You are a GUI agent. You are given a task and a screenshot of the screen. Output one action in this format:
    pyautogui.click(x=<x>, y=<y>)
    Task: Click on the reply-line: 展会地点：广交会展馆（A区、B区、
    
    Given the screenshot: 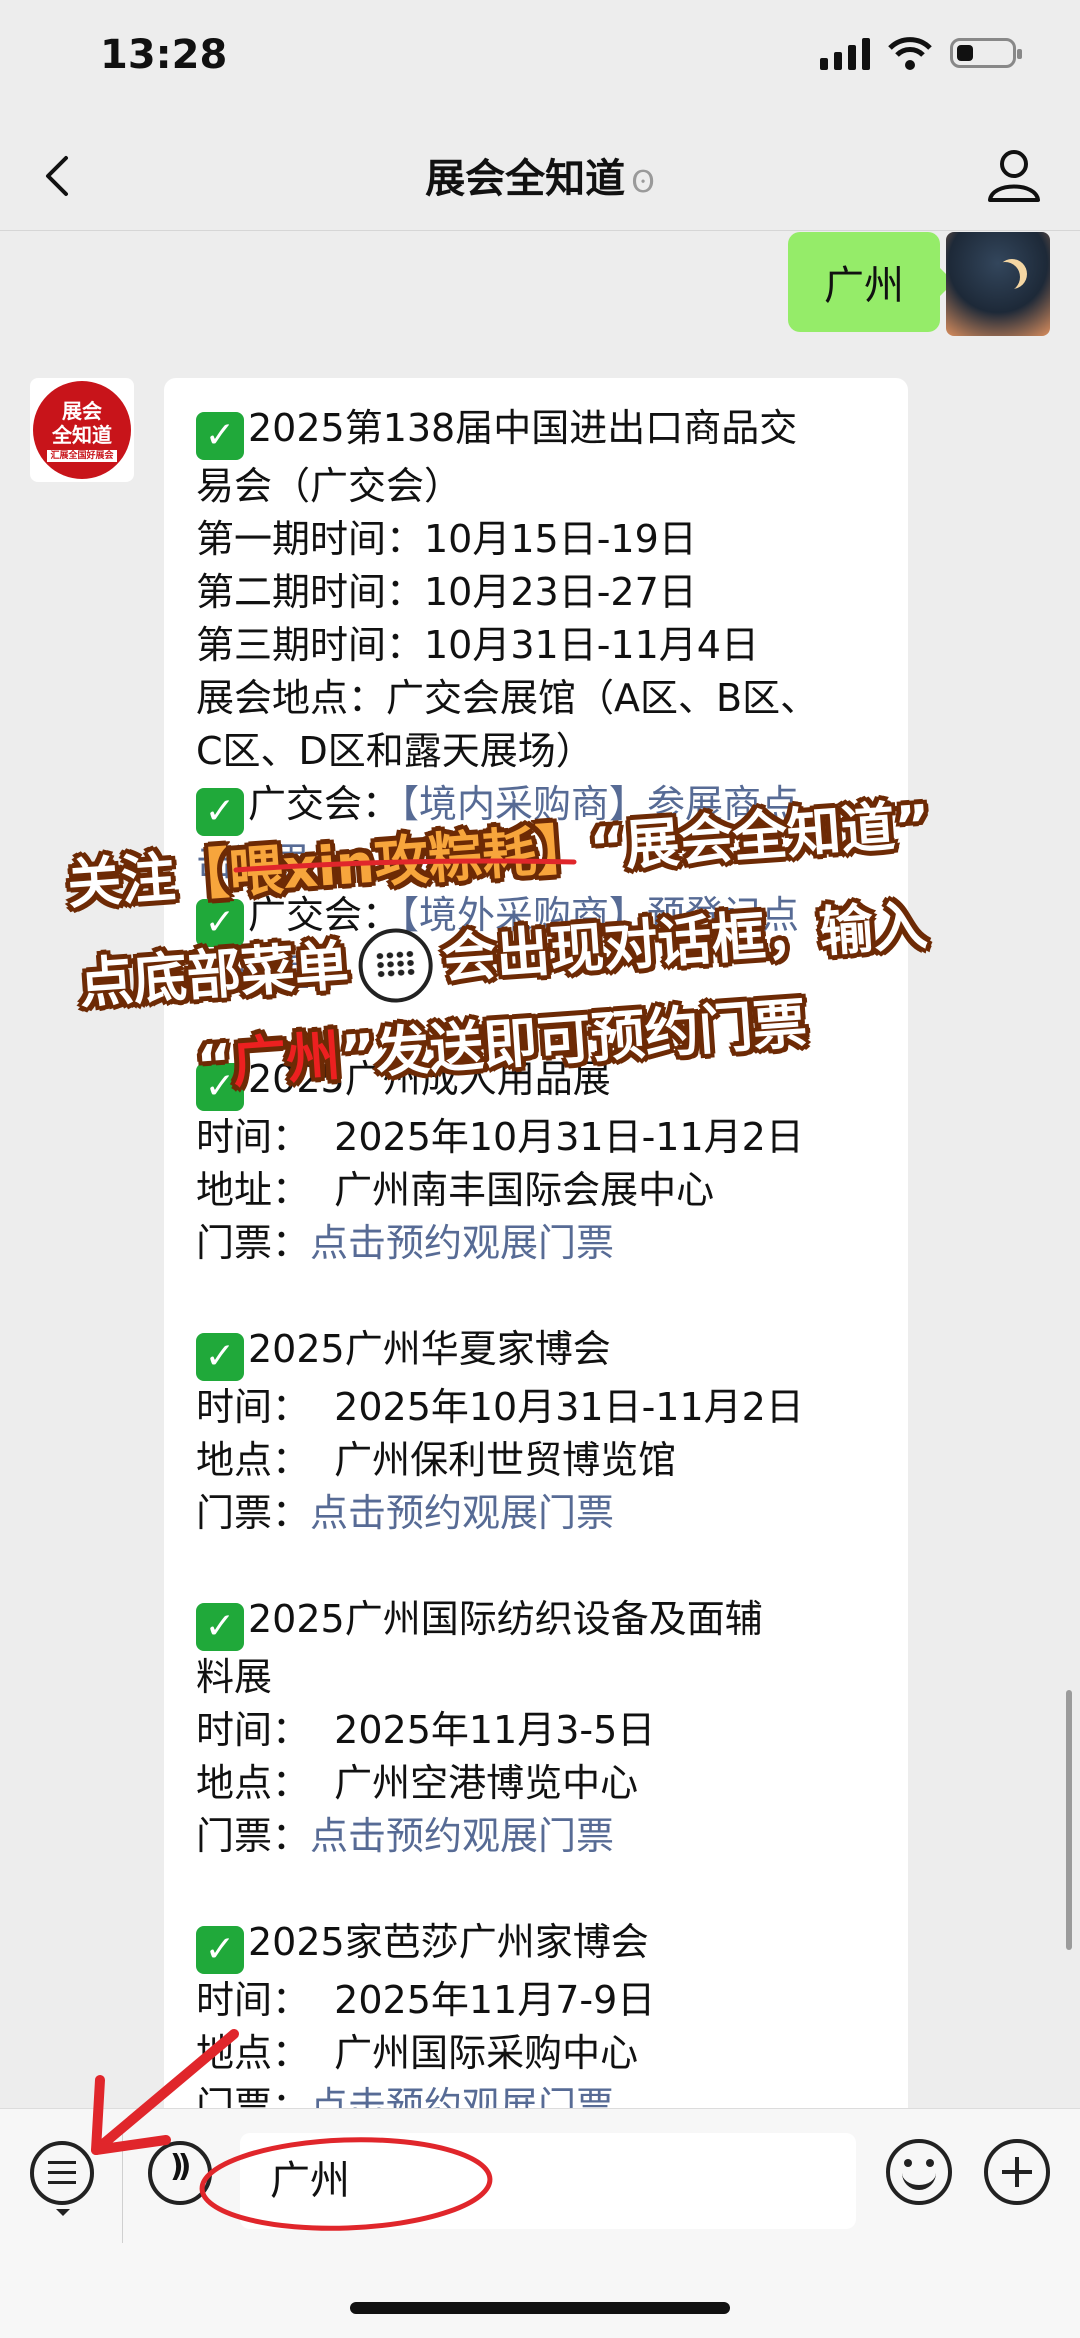 What is the action you would take?
    pyautogui.click(x=507, y=698)
    